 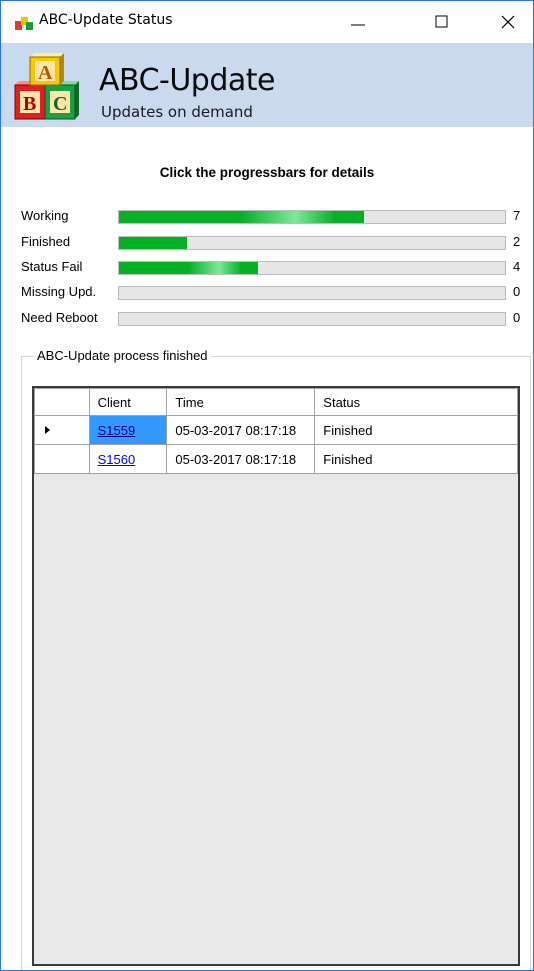 I want to click on instructions-text: Click the progressbars for details, so click(x=267, y=172).